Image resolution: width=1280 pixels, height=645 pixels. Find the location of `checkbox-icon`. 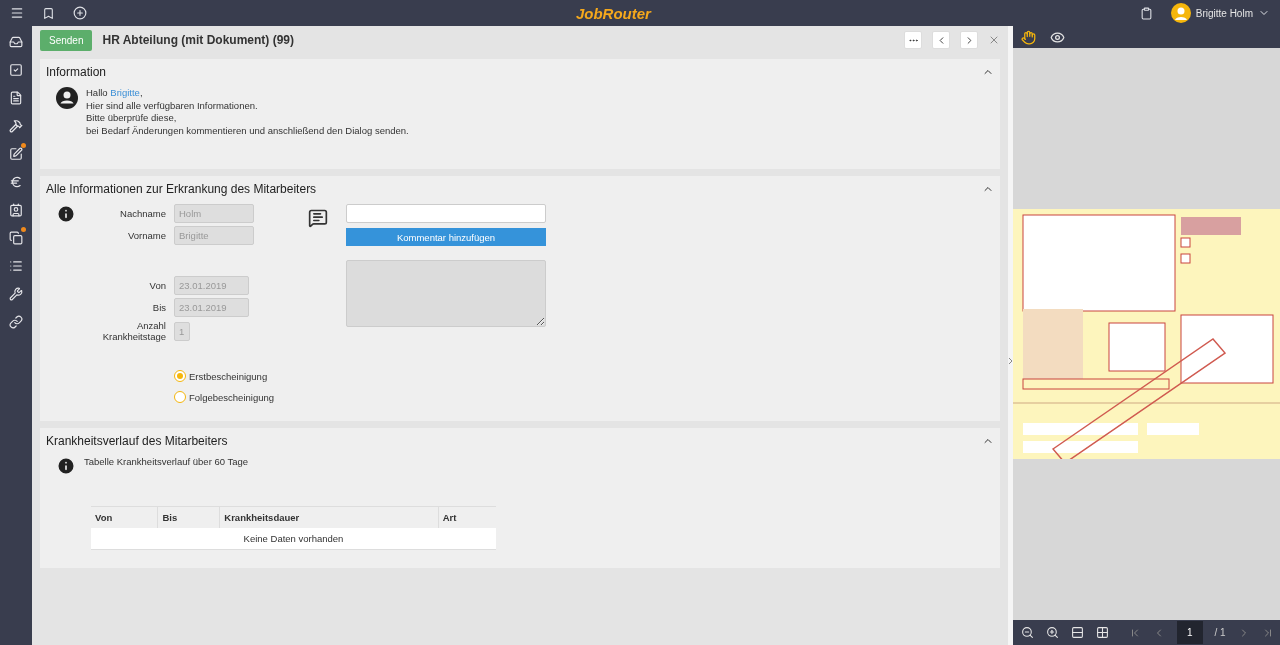

checkbox-icon is located at coordinates (16, 69).